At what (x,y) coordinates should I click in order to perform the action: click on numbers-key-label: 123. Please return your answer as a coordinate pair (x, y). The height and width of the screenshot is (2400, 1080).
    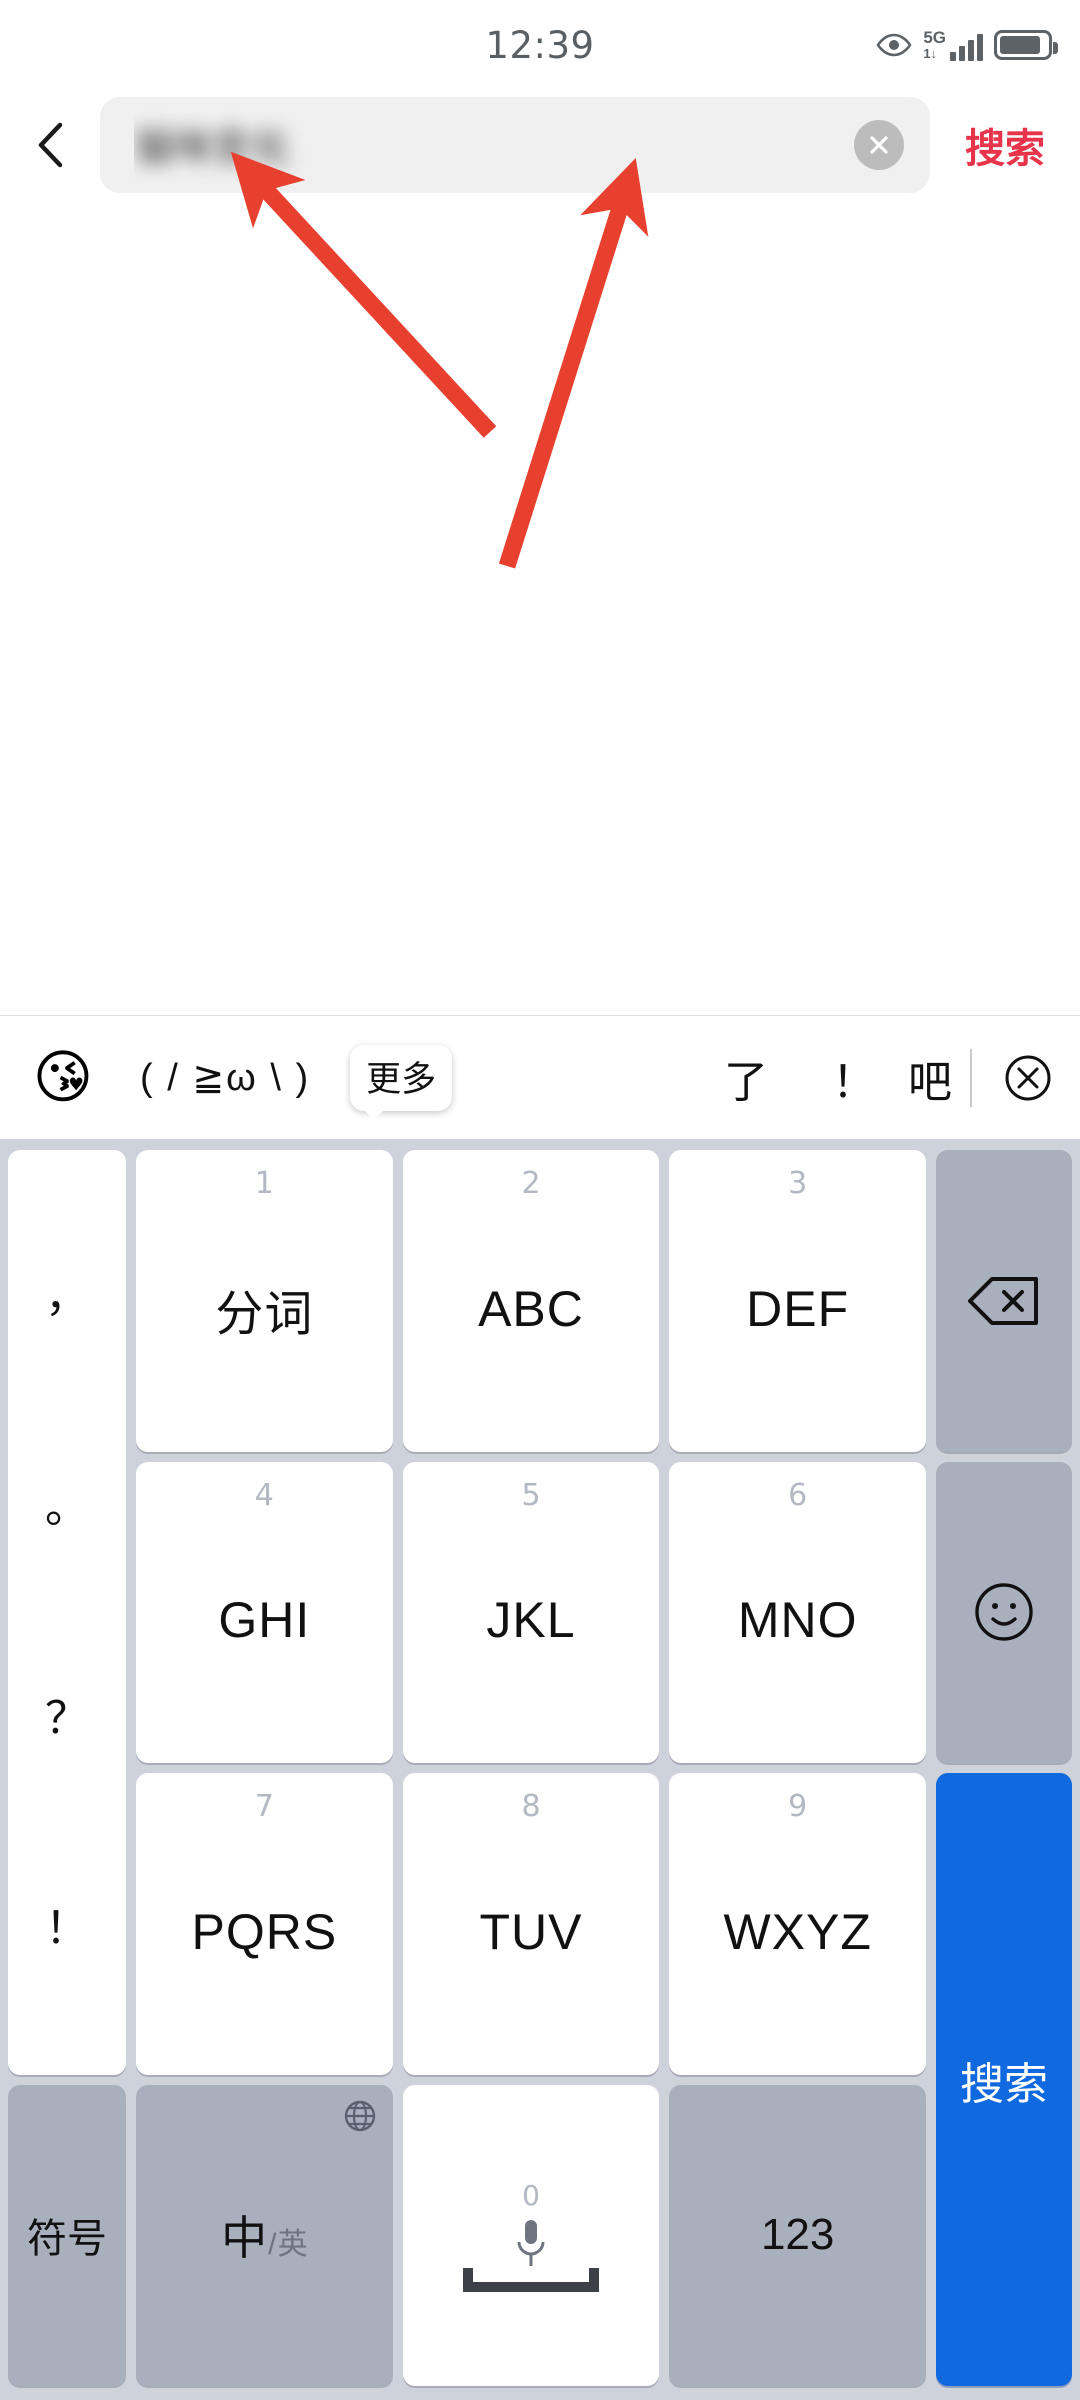
    Looking at the image, I should click on (797, 2235).